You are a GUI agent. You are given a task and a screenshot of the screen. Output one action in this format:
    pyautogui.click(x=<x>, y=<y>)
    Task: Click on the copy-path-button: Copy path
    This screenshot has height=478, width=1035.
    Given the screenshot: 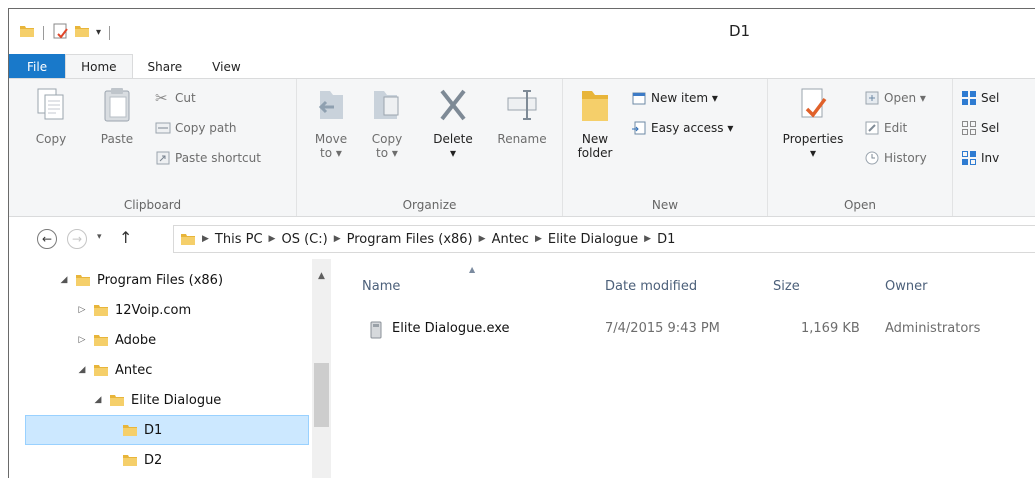 What is the action you would take?
    pyautogui.click(x=196, y=128)
    